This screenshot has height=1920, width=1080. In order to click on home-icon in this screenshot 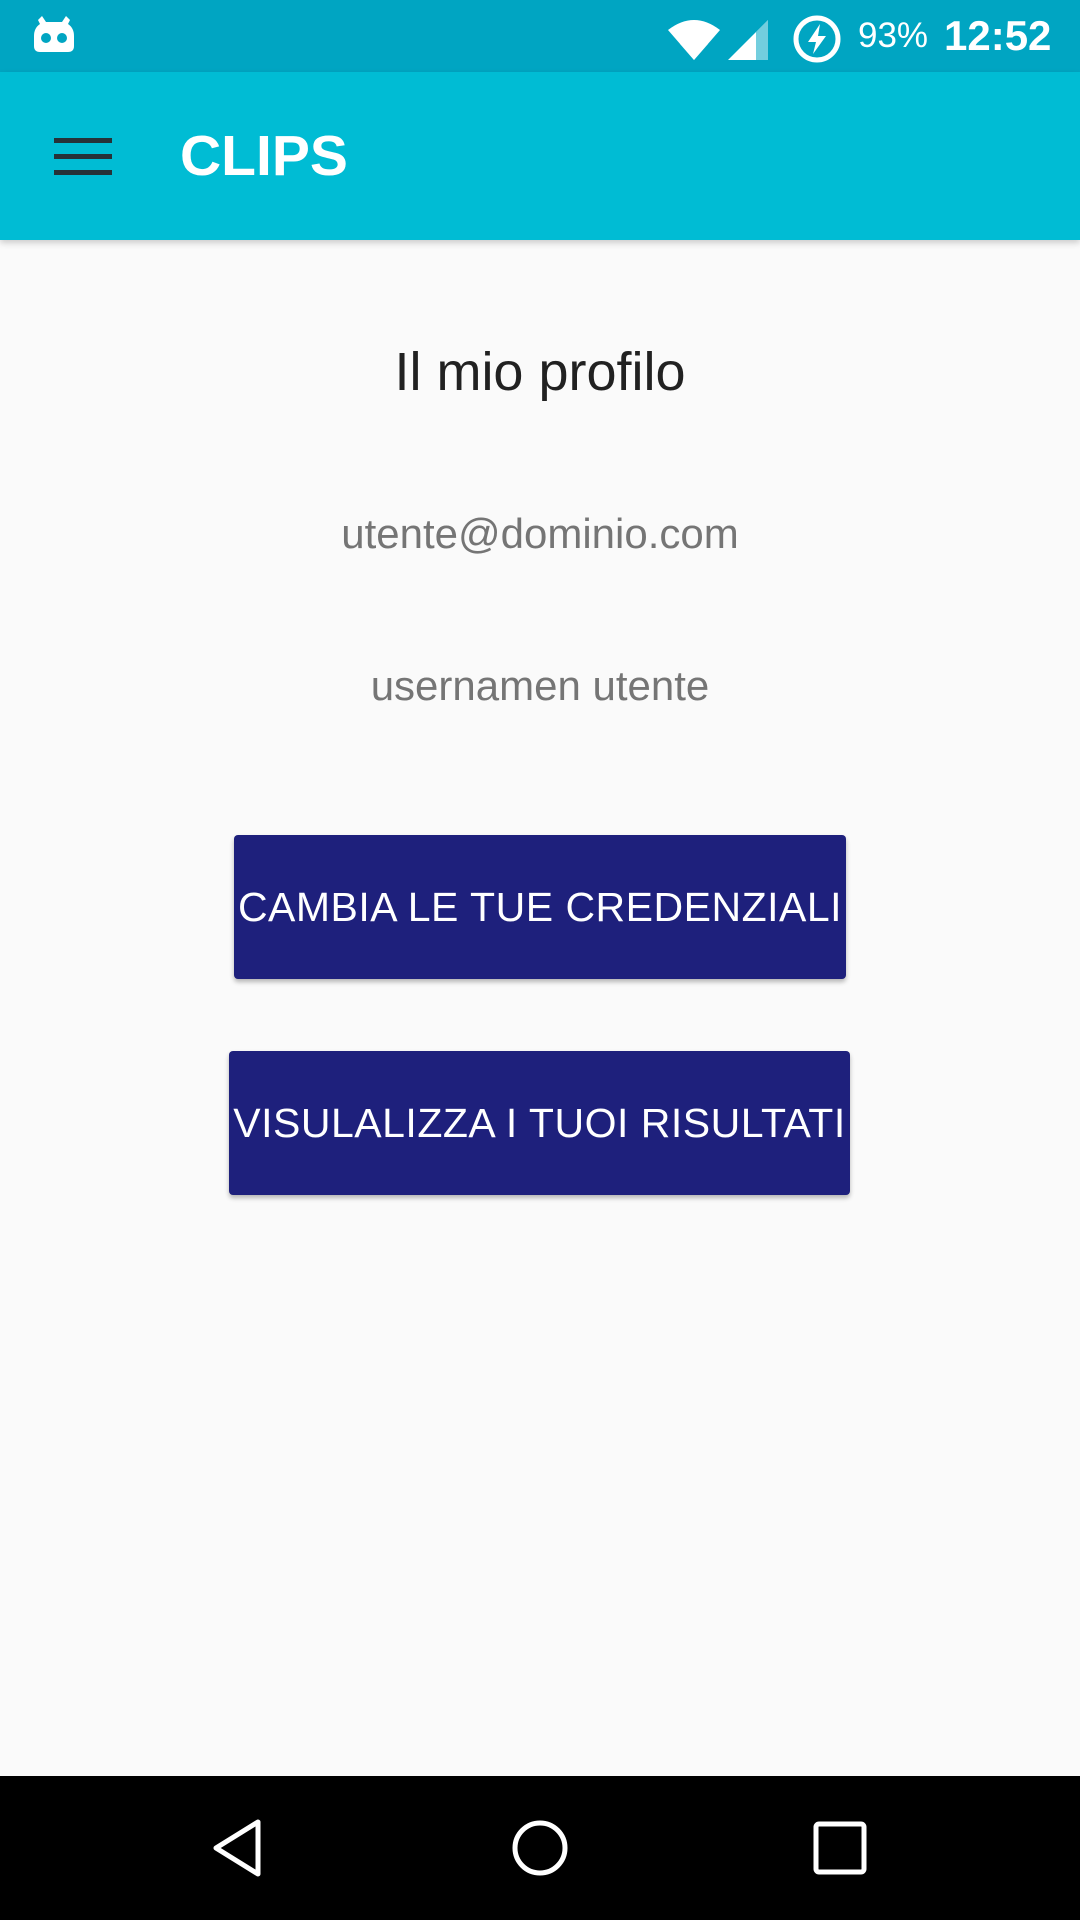, I will do `click(540, 1848)`.